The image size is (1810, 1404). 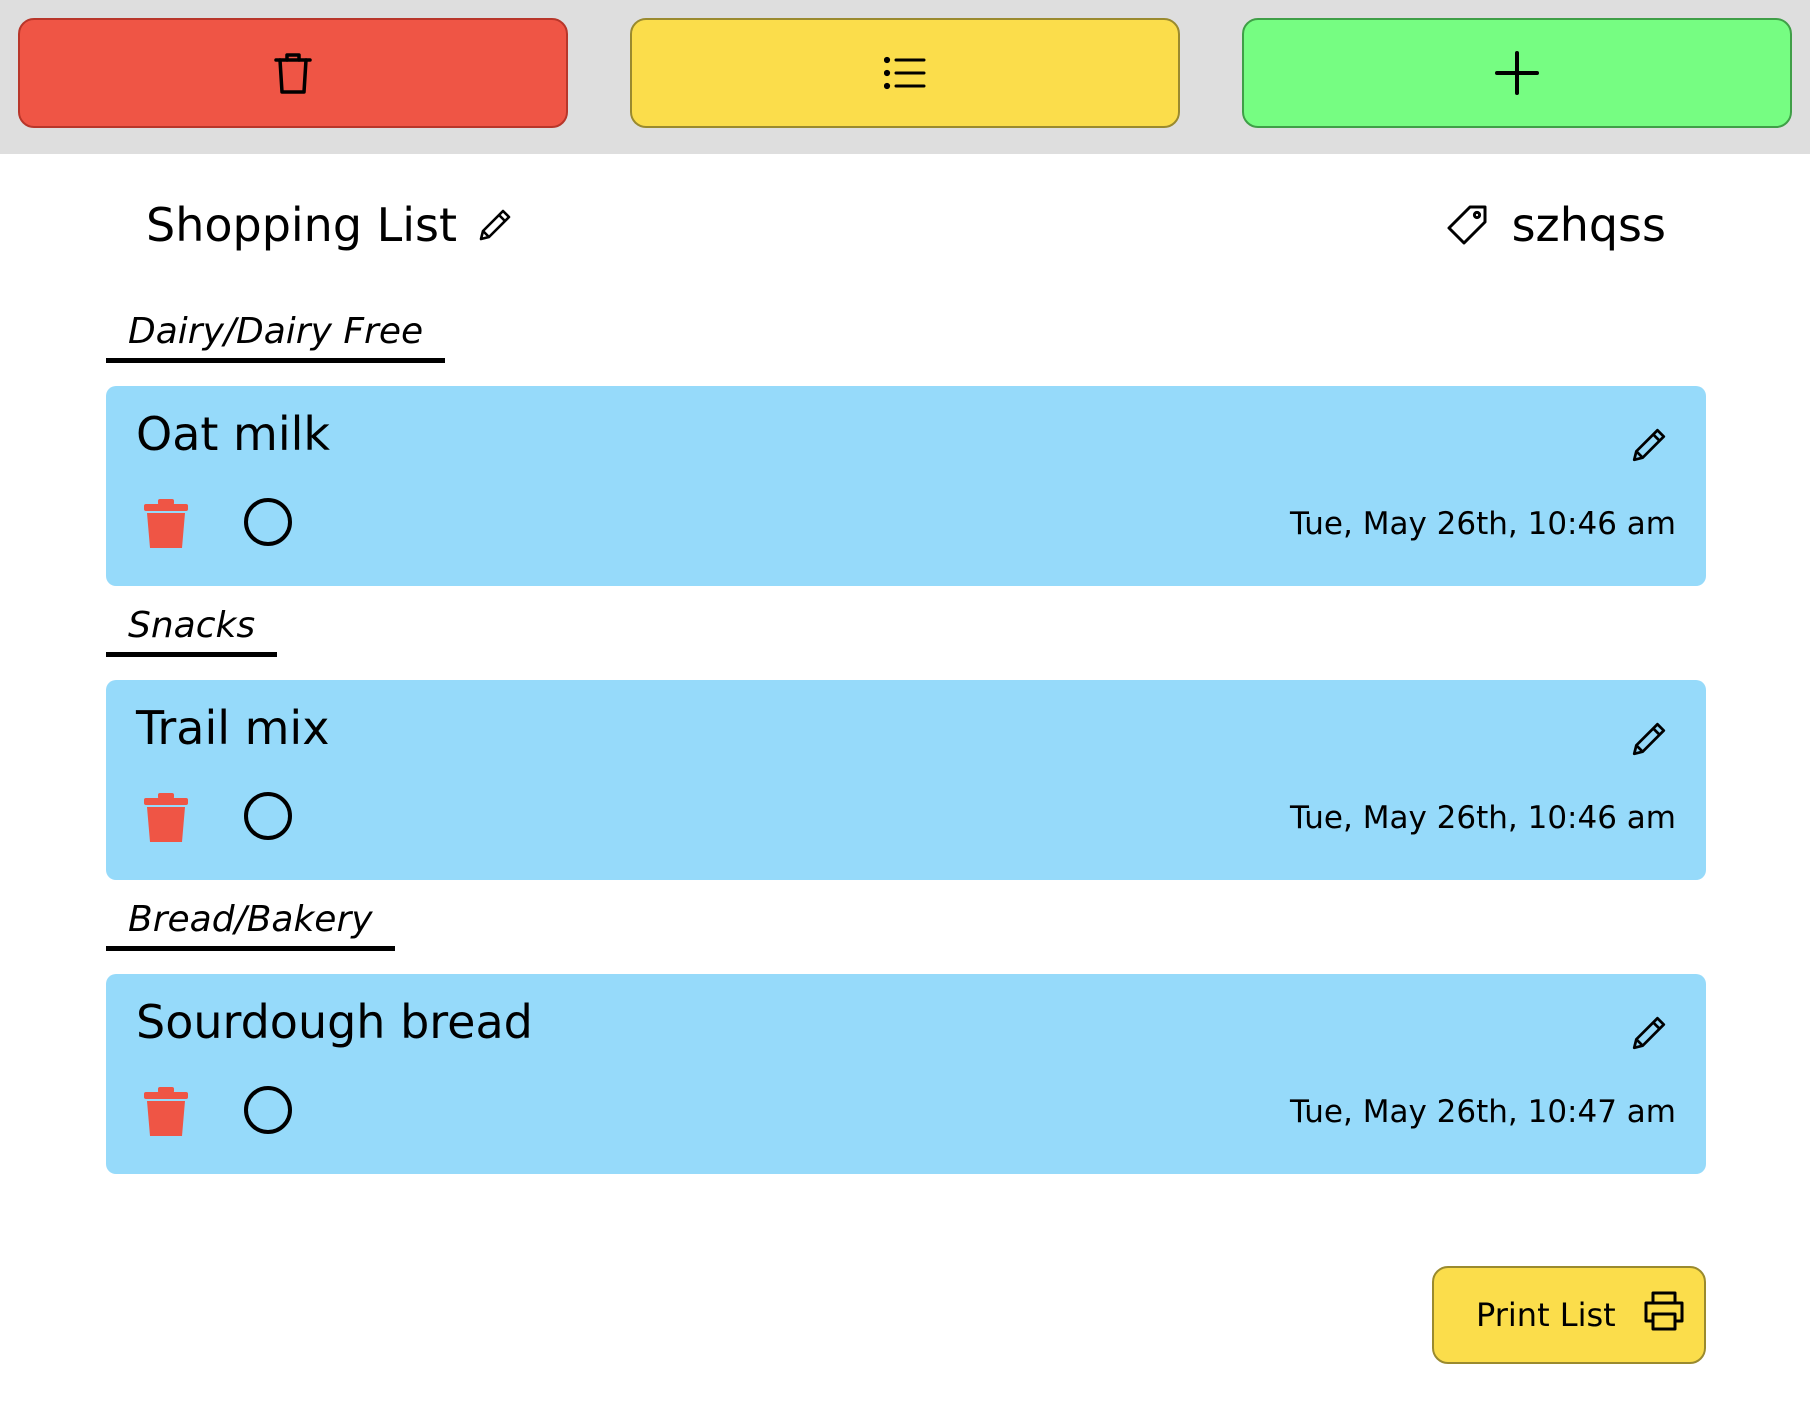 I want to click on item-name: Oat milk, so click(x=233, y=434).